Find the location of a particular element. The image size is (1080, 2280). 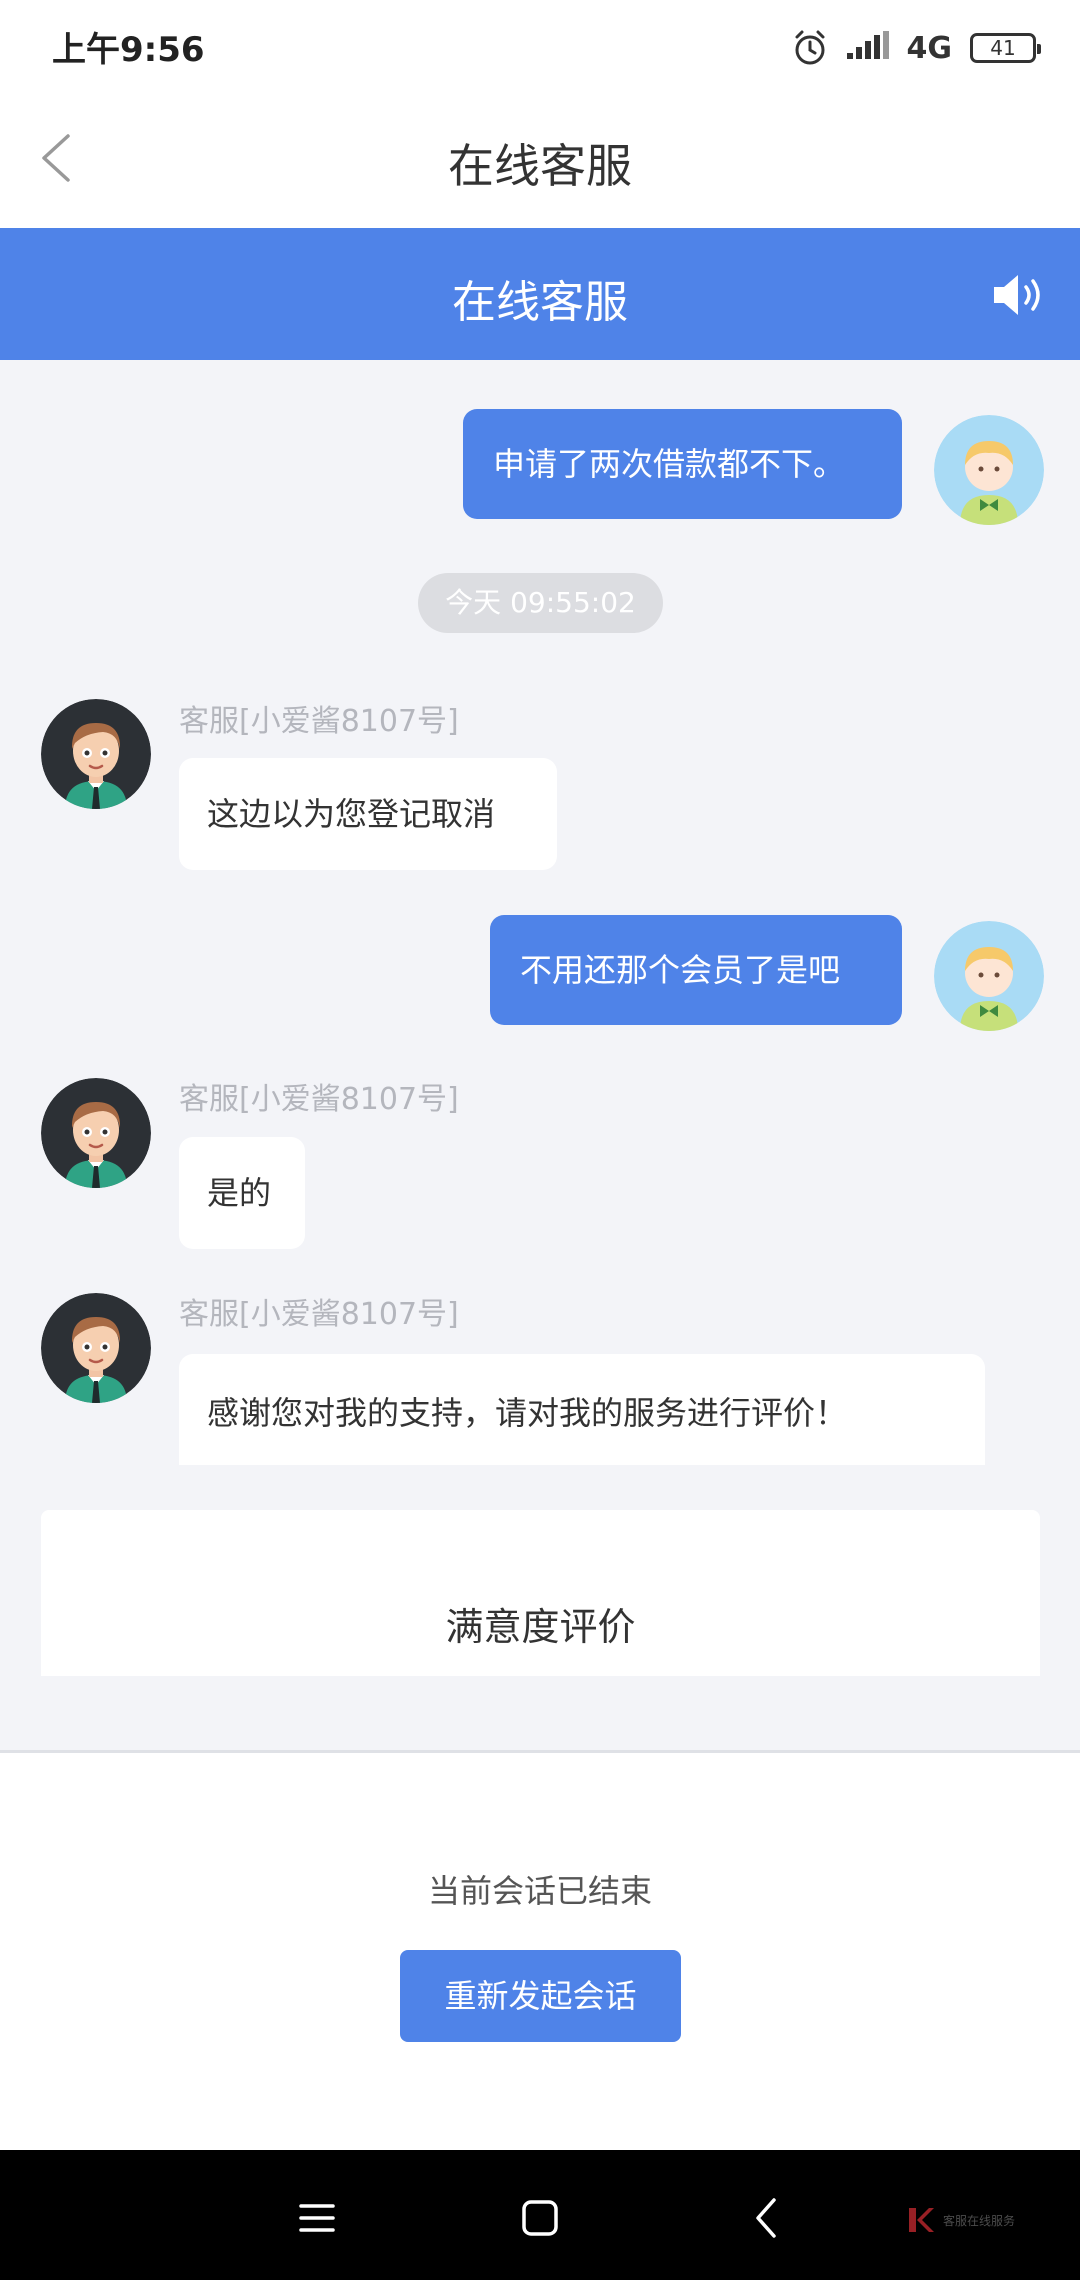

agent-message-bubble: 感谢您对我的支持，请对我的服务进行评价！ is located at coordinates (582, 1409).